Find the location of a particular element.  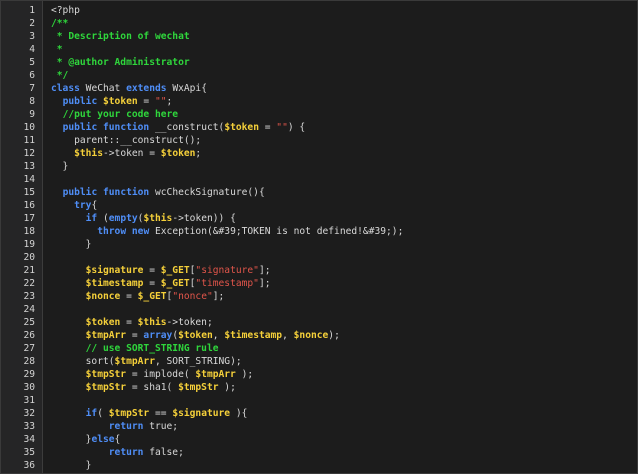

code-token: ( is located at coordinates (103, 218).